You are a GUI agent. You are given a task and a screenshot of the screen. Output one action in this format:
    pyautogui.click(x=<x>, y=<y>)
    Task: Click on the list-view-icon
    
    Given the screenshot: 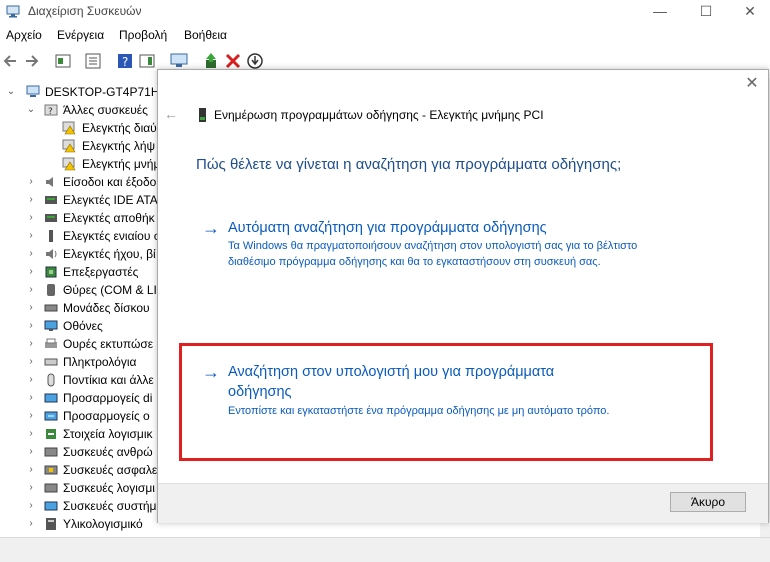 What is the action you would take?
    pyautogui.click(x=93, y=61)
    